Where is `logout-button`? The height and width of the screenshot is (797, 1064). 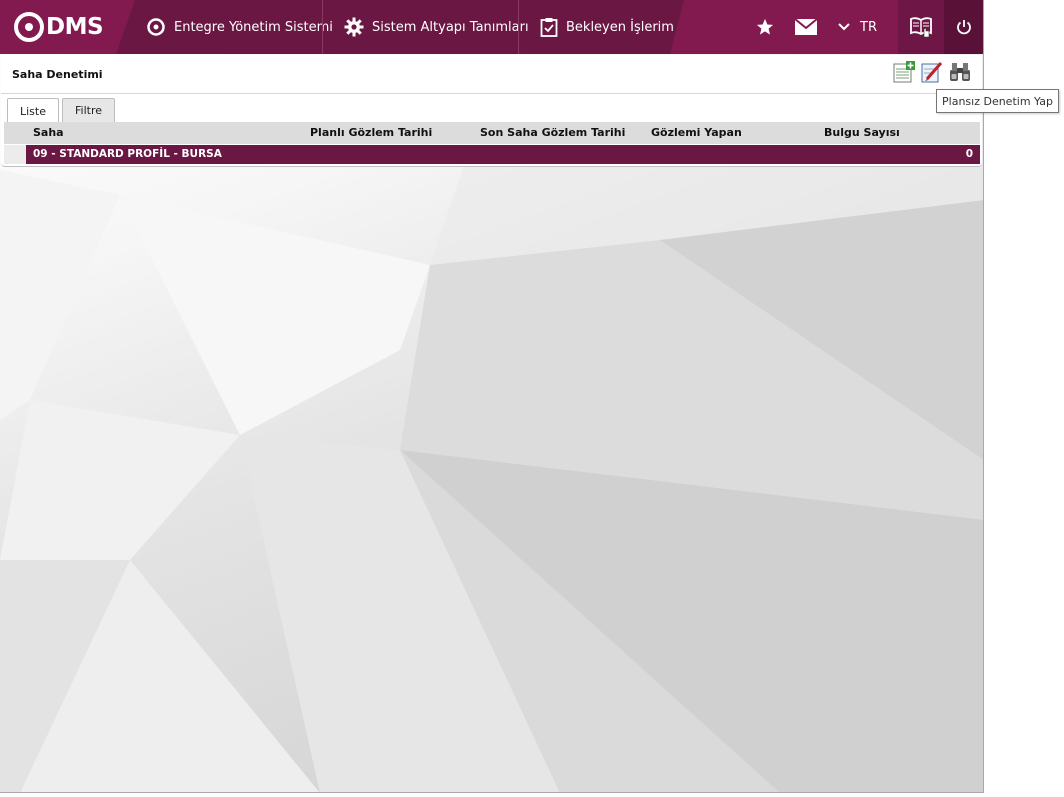
logout-button is located at coordinates (963, 27).